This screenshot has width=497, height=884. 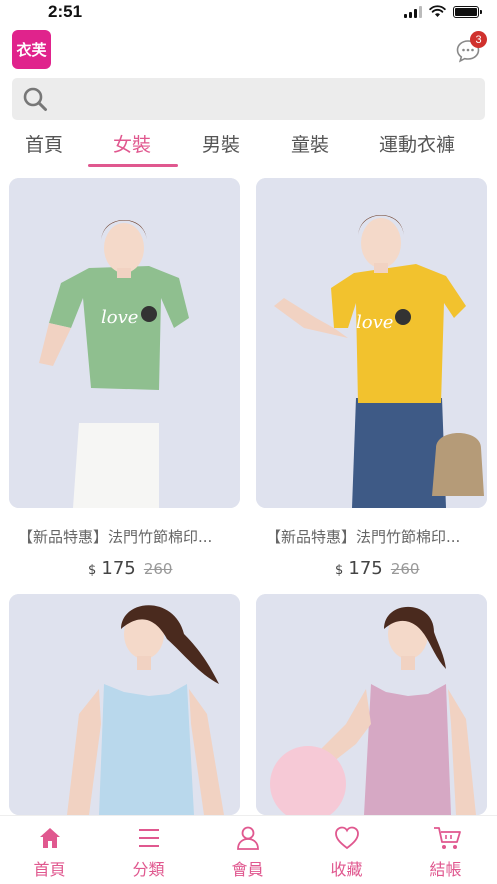 I want to click on search-input, so click(x=265, y=100).